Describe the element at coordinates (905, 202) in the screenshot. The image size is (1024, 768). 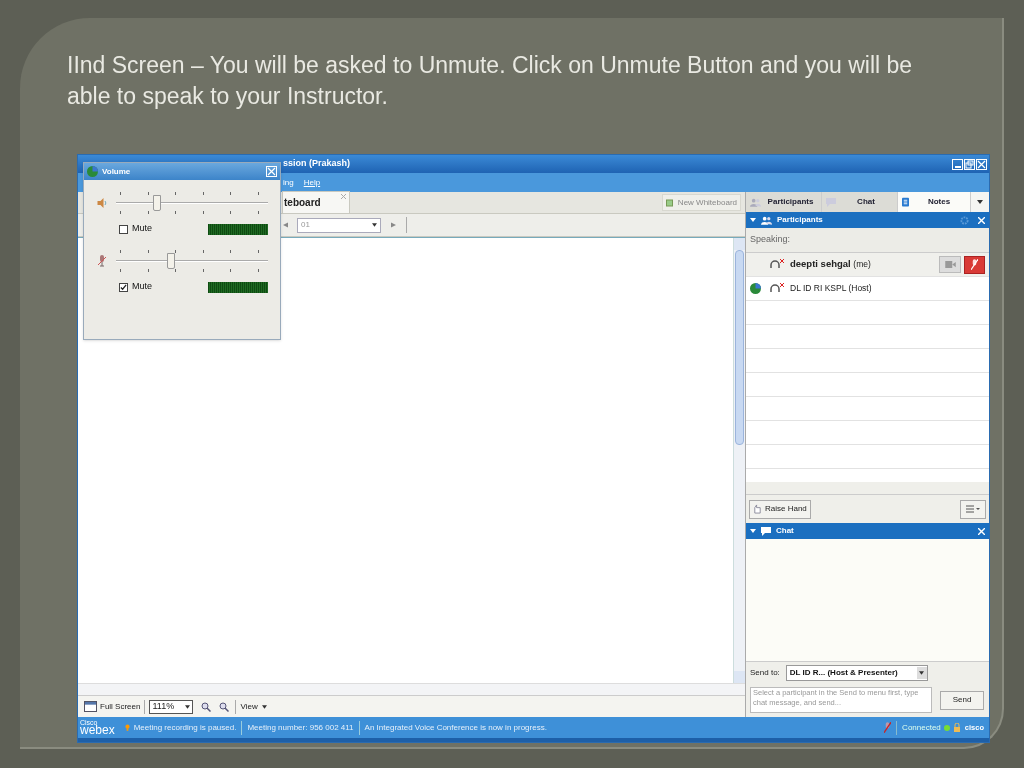
I see `notepad-icon` at that location.